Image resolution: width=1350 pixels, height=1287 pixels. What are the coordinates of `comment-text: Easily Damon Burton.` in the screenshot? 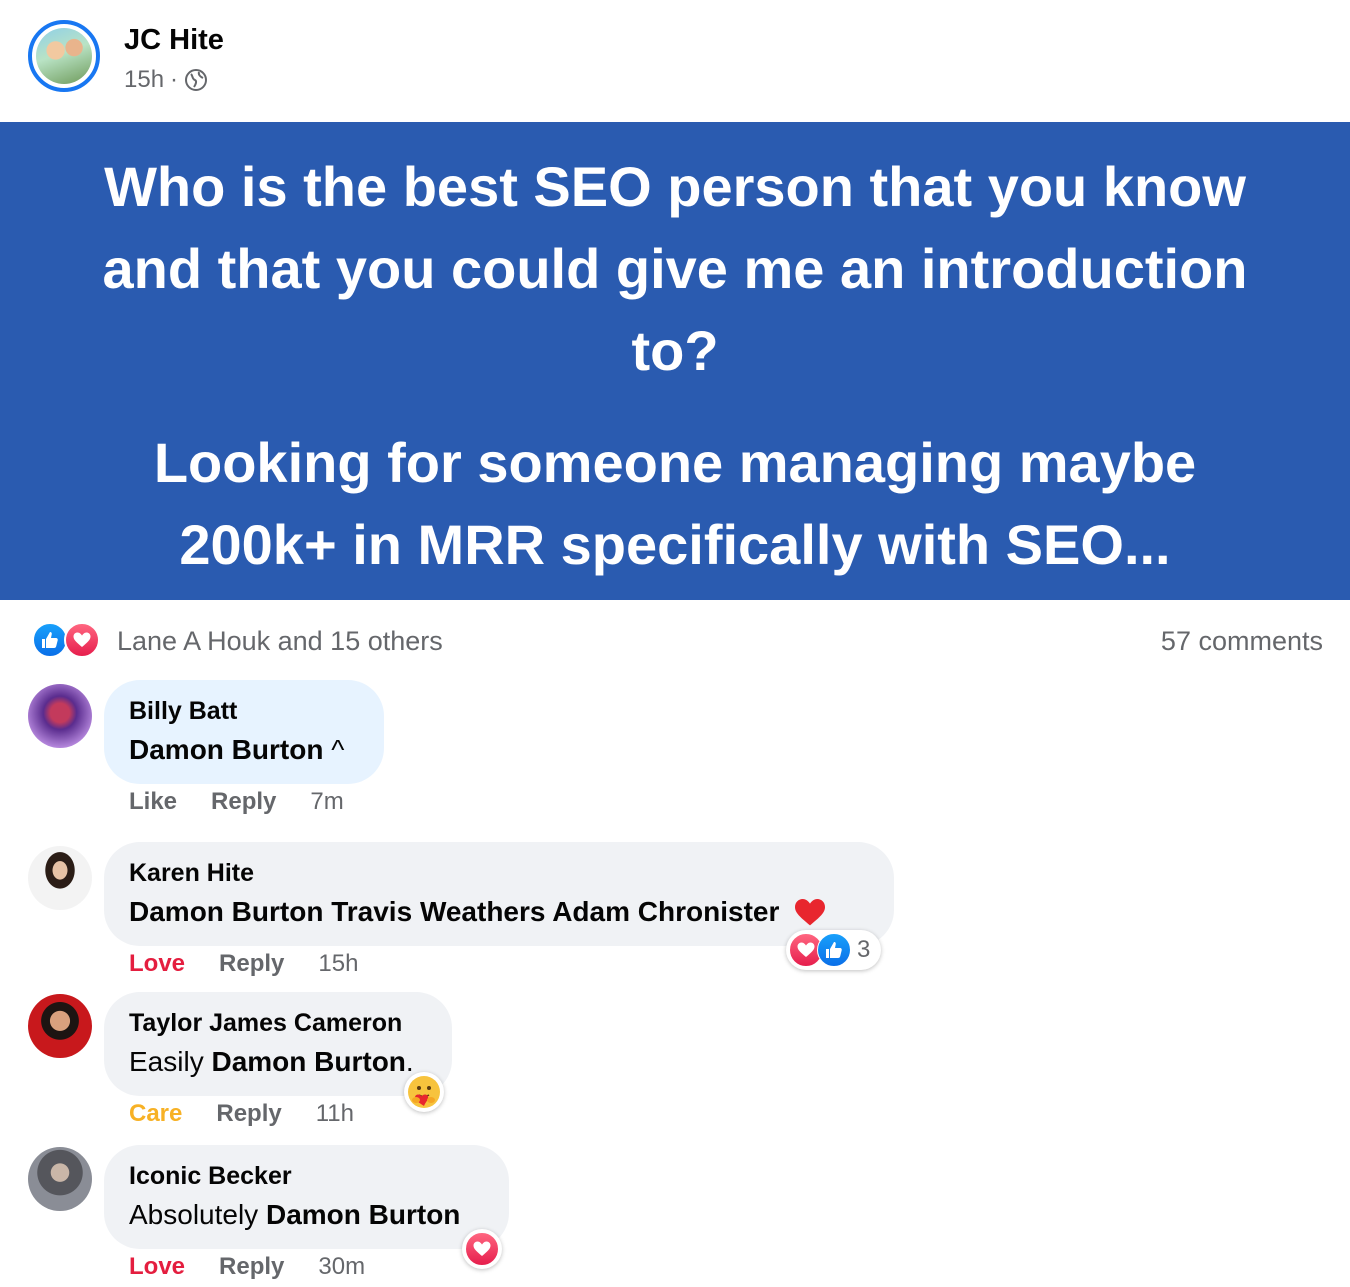 It's located at (277, 1062).